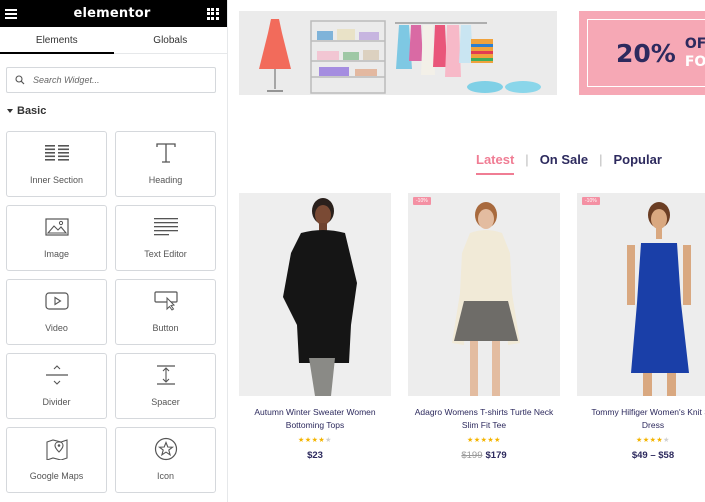  I want to click on widget-label: Google Maps, so click(56, 476).